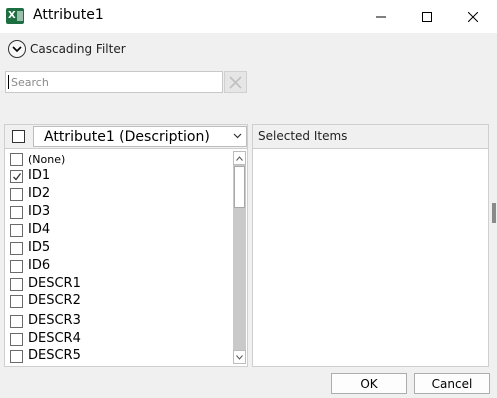 This screenshot has height=398, width=497. What do you see at coordinates (12, 15) in the screenshot?
I see `excel-icon-letter: X` at bounding box center [12, 15].